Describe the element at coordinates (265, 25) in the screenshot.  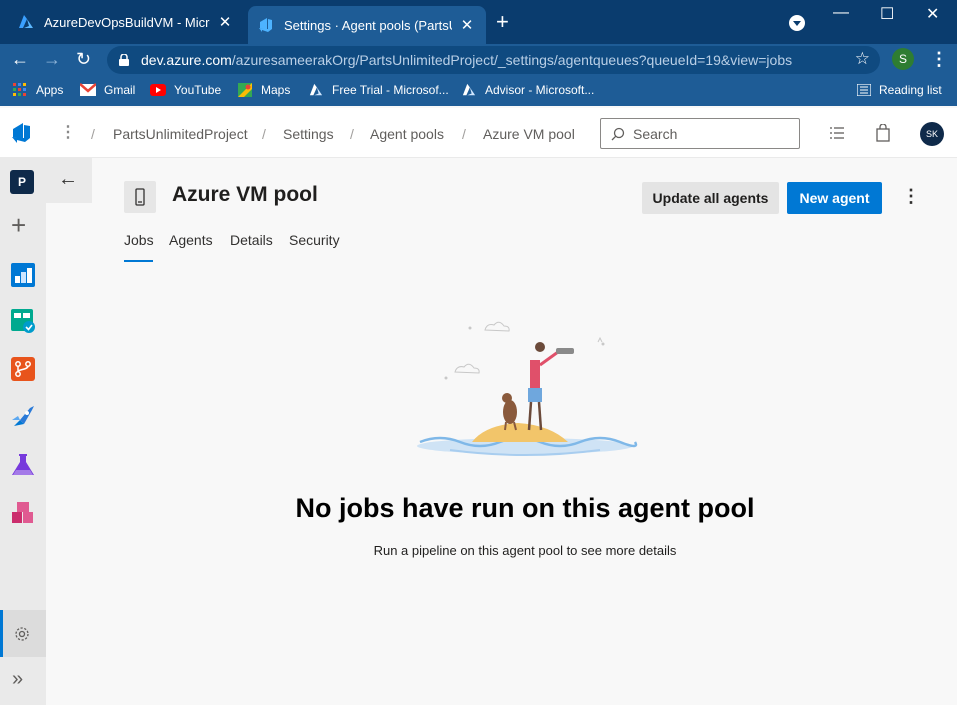
I see `azure-devops-icon` at that location.